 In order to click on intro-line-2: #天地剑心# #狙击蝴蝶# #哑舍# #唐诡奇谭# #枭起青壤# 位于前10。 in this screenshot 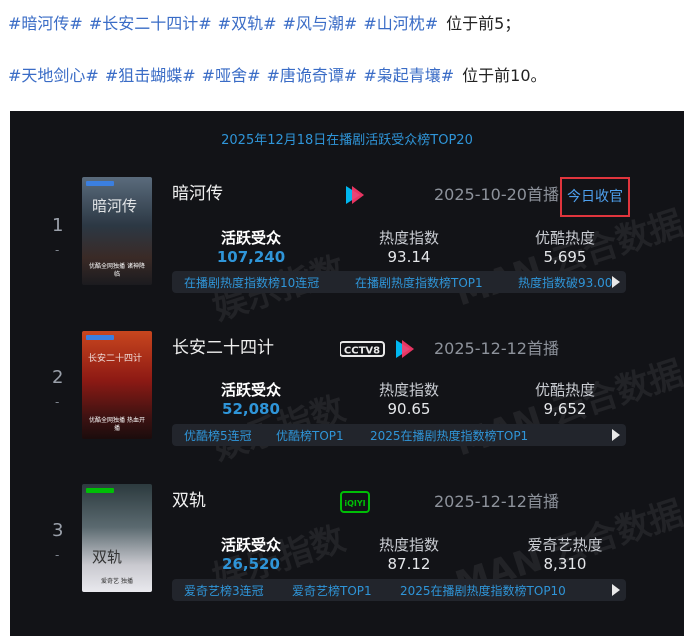, I will do `click(277, 74)`.